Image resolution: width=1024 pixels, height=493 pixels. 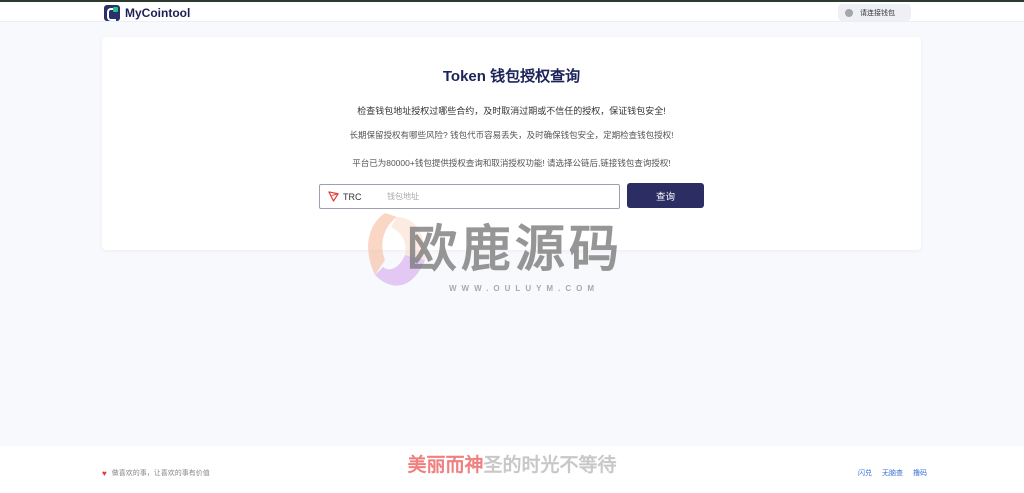 I want to click on brand-name: MyCointool, so click(x=158, y=13).